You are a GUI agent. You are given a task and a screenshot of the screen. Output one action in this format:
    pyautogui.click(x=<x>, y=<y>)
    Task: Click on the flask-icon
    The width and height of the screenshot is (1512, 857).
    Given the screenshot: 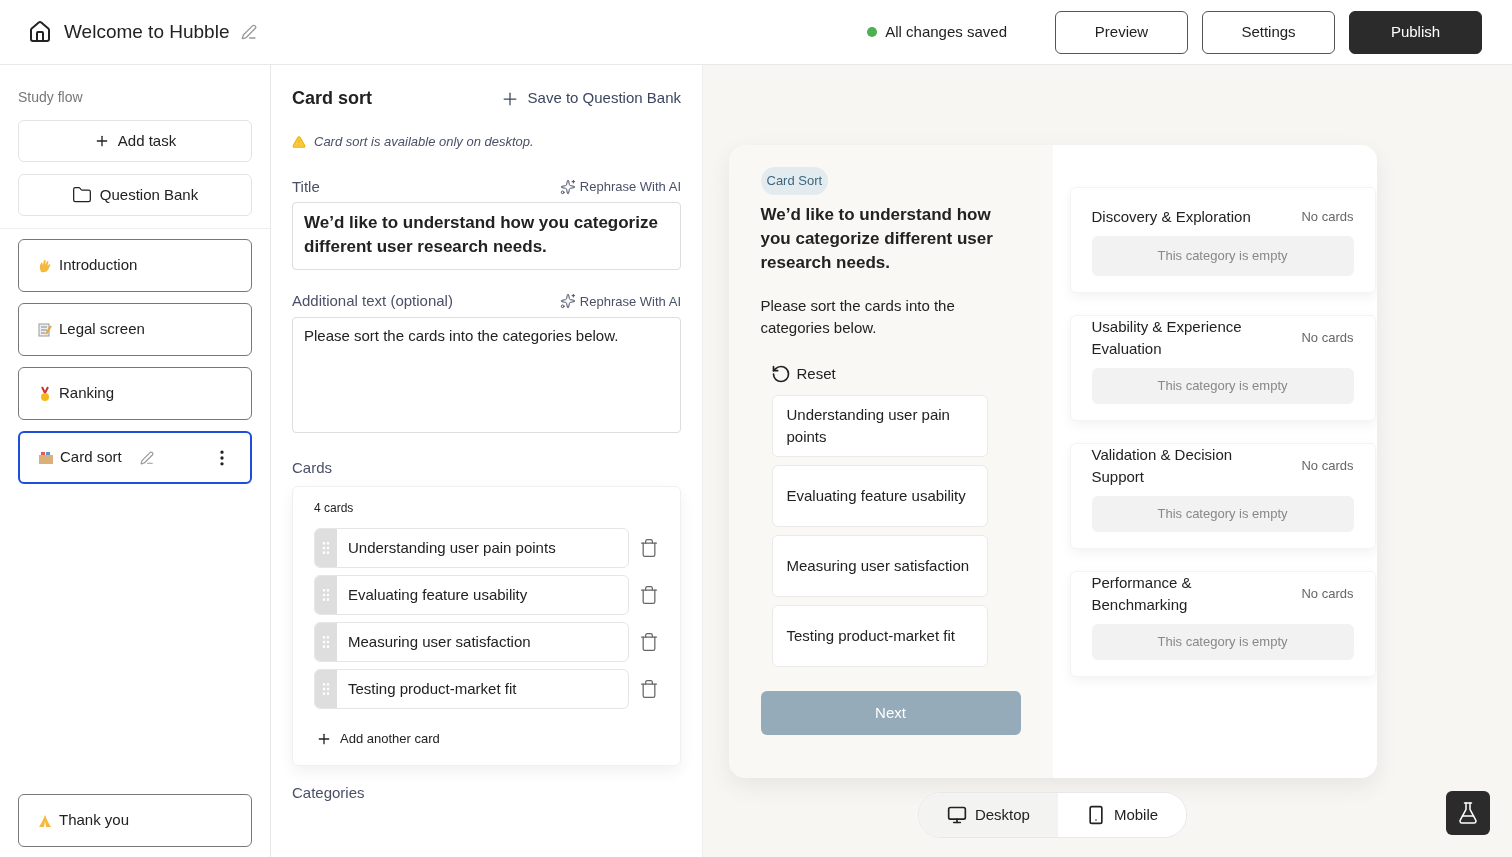 What is the action you would take?
    pyautogui.click(x=1468, y=813)
    